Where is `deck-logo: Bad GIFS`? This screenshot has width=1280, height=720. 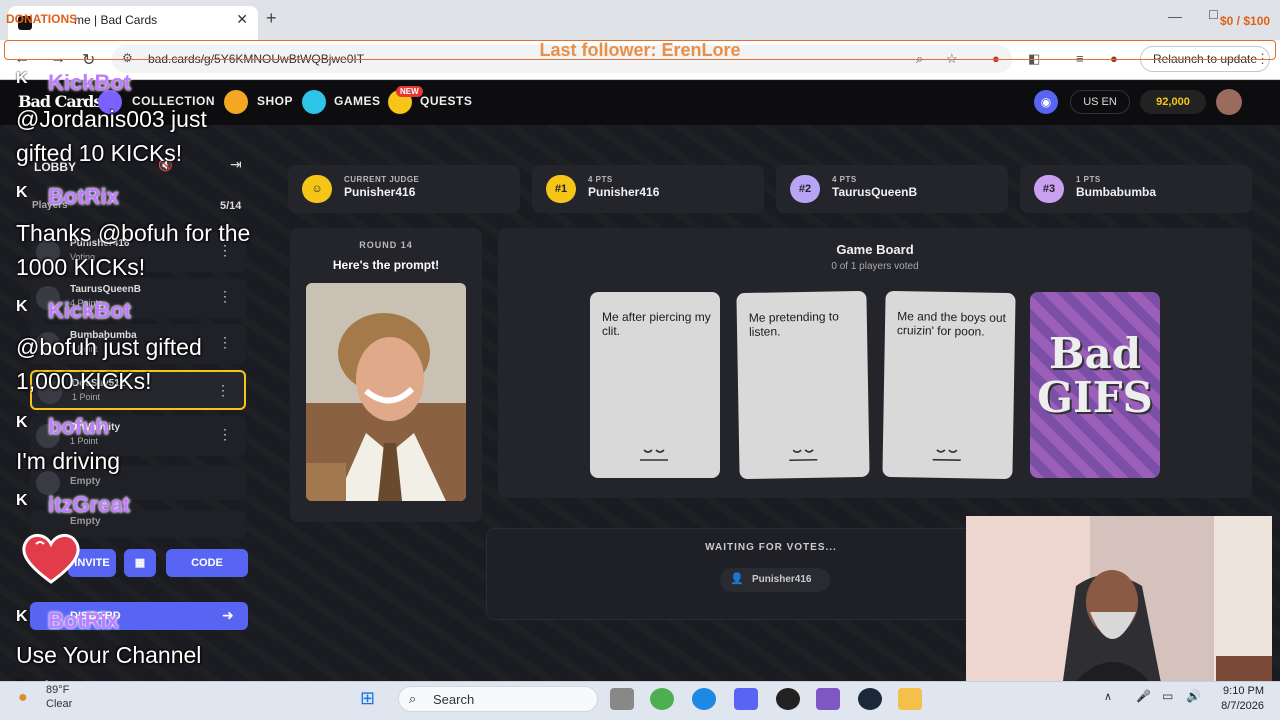 deck-logo: Bad GIFS is located at coordinates (1095, 376).